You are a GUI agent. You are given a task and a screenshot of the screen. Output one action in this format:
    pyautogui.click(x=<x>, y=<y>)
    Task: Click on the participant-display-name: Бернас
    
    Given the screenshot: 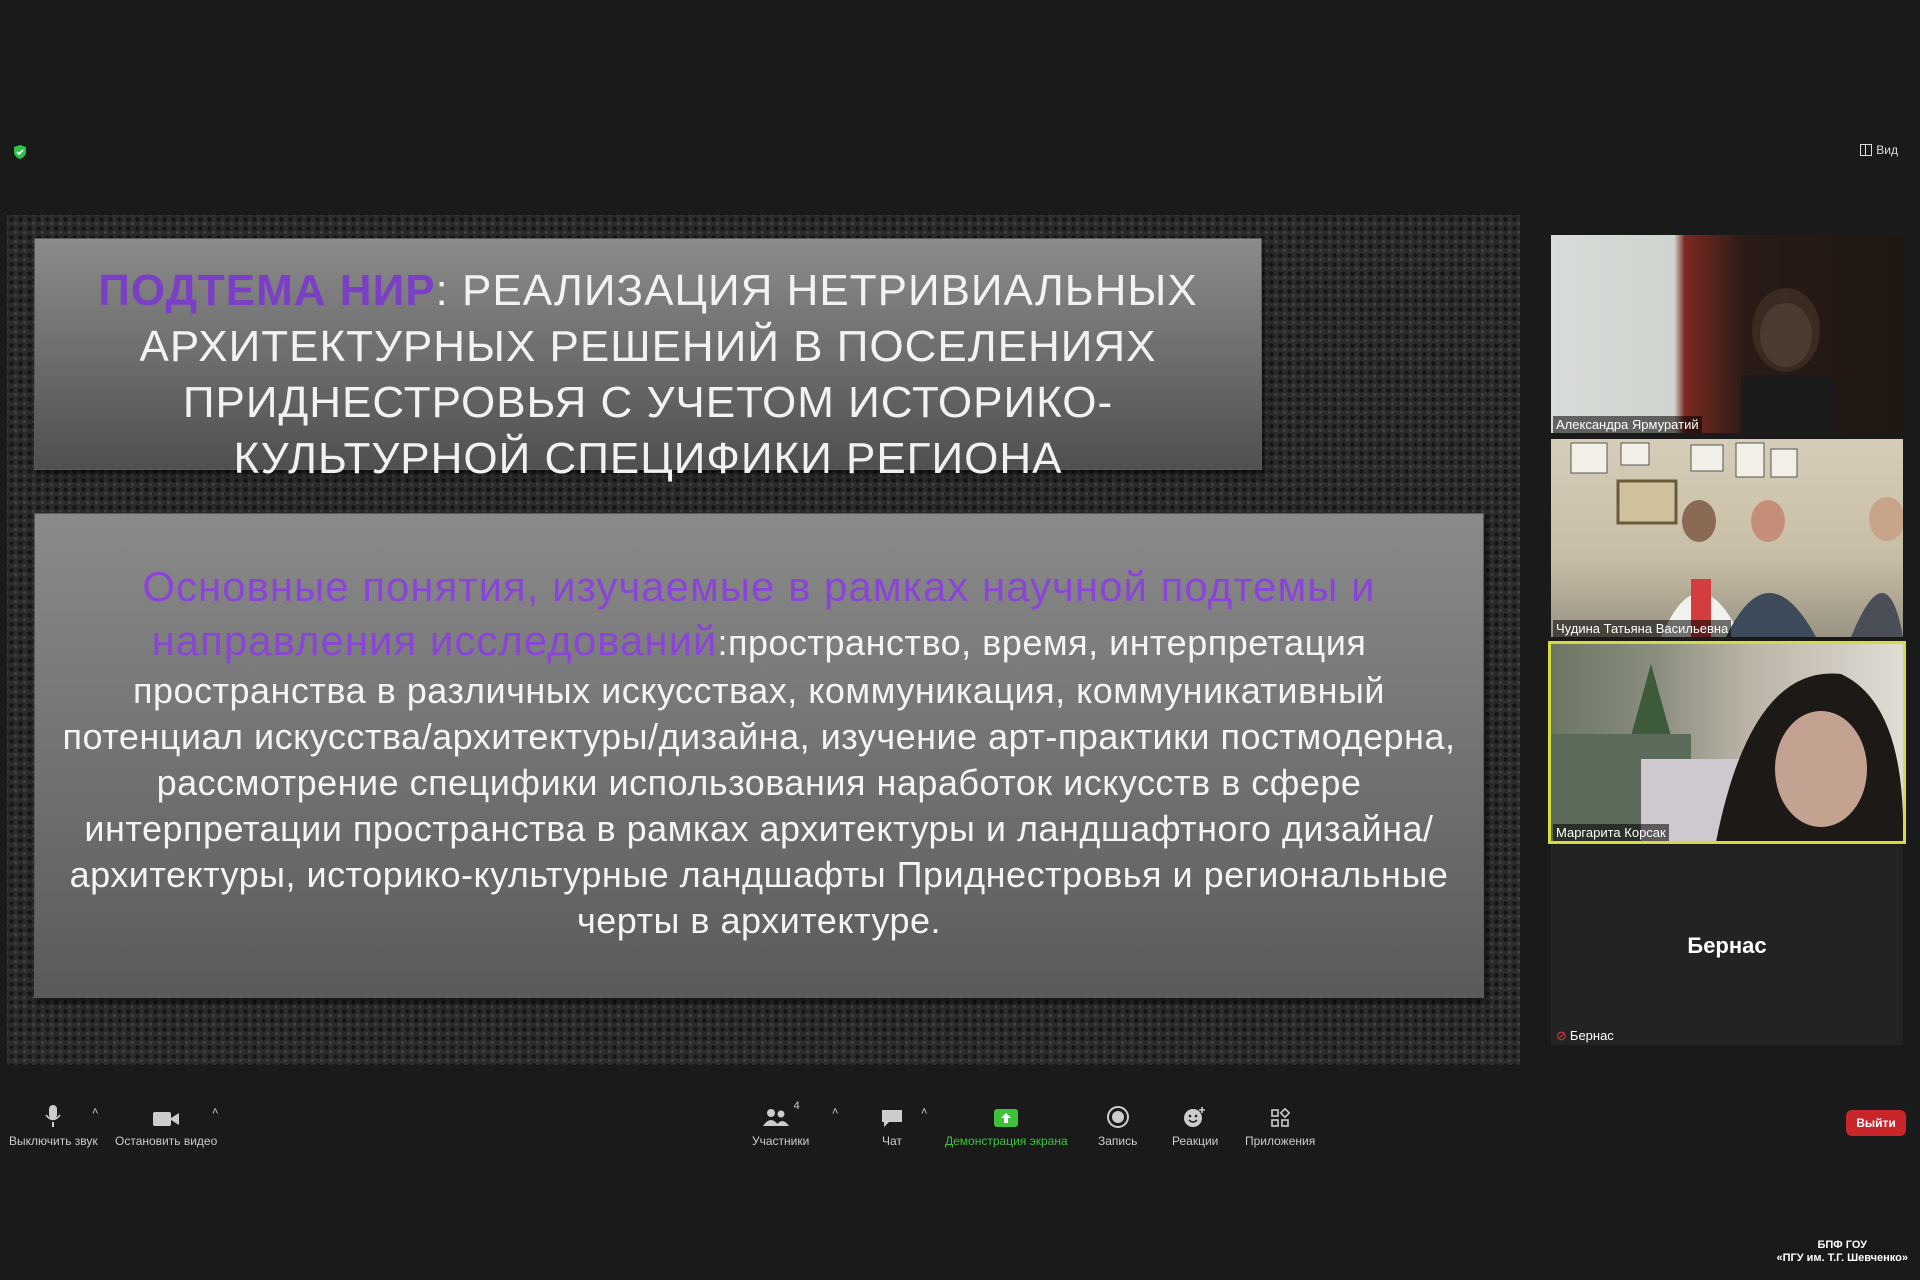 What is the action you would take?
    pyautogui.click(x=1727, y=945)
    